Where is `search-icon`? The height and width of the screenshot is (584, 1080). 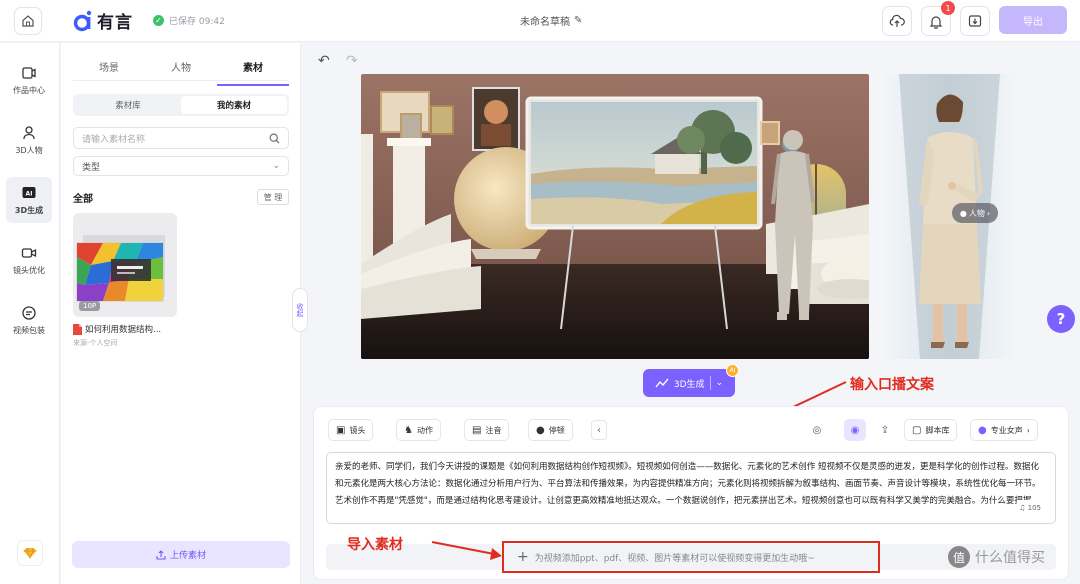 search-icon is located at coordinates (274, 138).